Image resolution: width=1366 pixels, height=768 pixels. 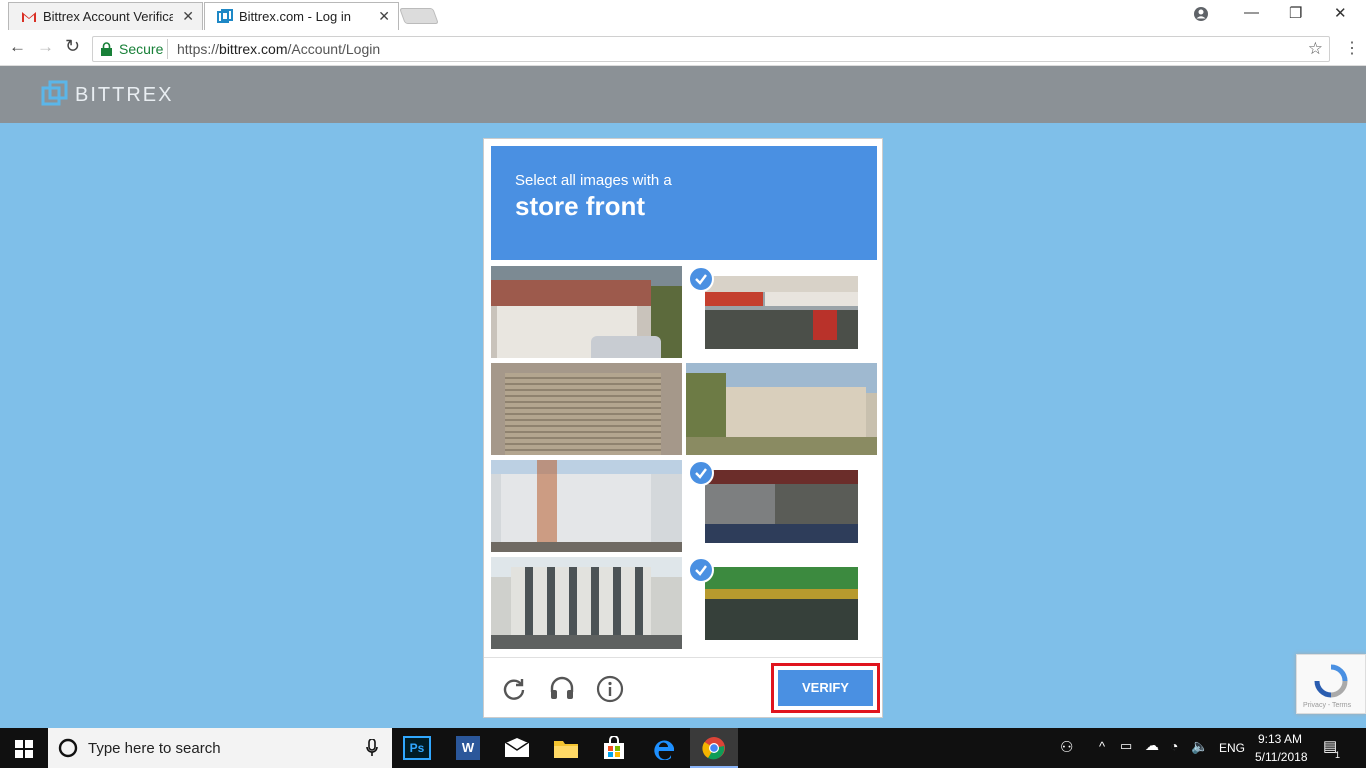 I want to click on clock-date: 5/11/2018, so click(x=1281, y=757).